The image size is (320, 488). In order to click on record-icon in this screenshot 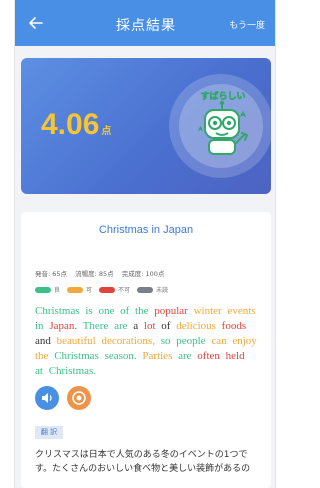, I will do `click(79, 398)`.